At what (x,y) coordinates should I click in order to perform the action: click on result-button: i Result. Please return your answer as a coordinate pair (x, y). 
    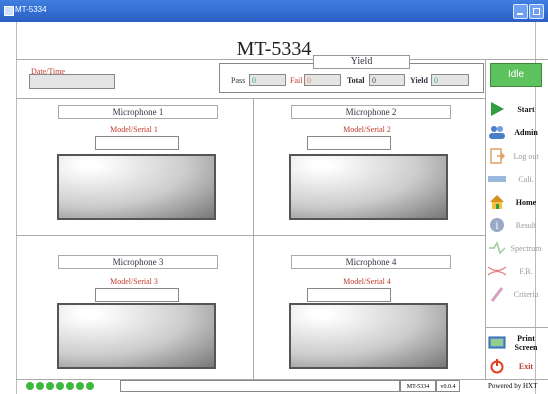
    Looking at the image, I should click on (516, 225).